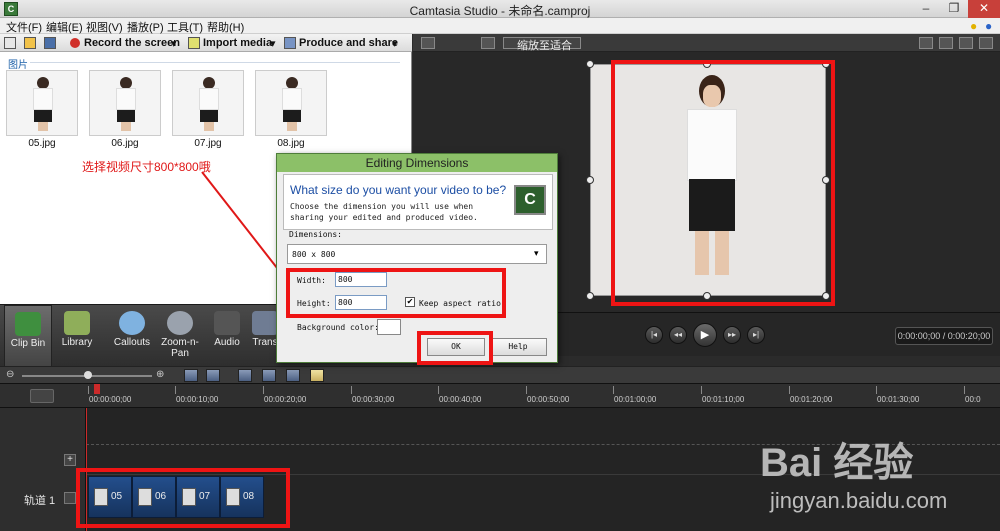  Describe the element at coordinates (548, 399) in the screenshot. I see `tick-label: 00:00:50;00` at that location.